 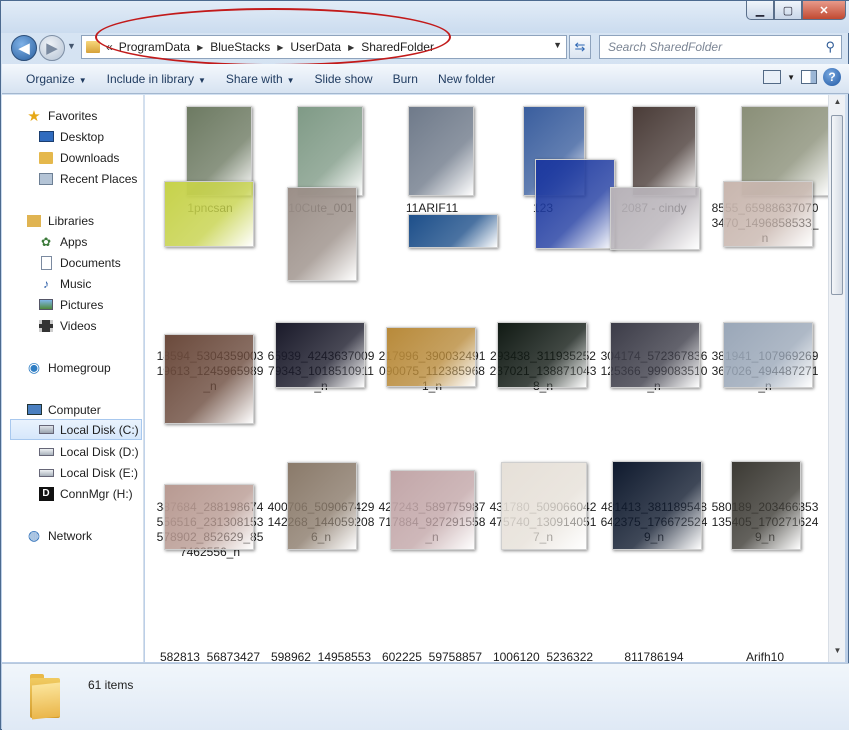 I want to click on downloads-icon, so click(x=46, y=158).